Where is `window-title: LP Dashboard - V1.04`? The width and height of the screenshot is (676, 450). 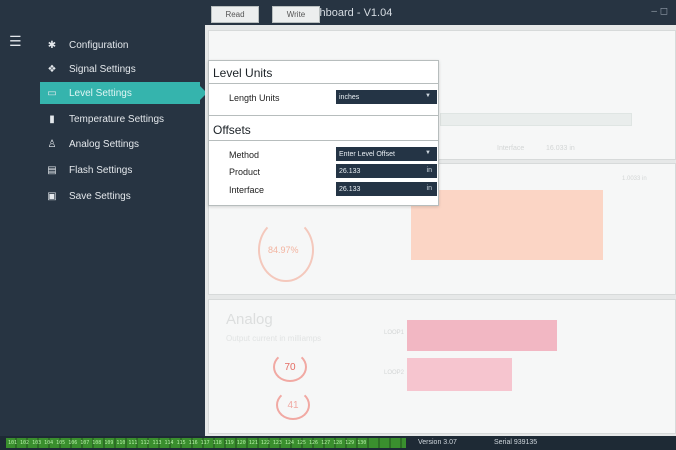
window-title: LP Dashboard - V1.04 is located at coordinates (338, 13).